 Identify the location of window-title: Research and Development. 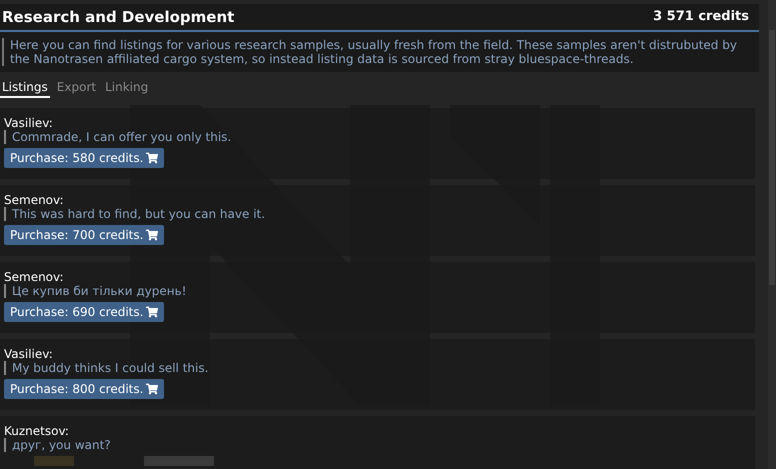
(118, 17).